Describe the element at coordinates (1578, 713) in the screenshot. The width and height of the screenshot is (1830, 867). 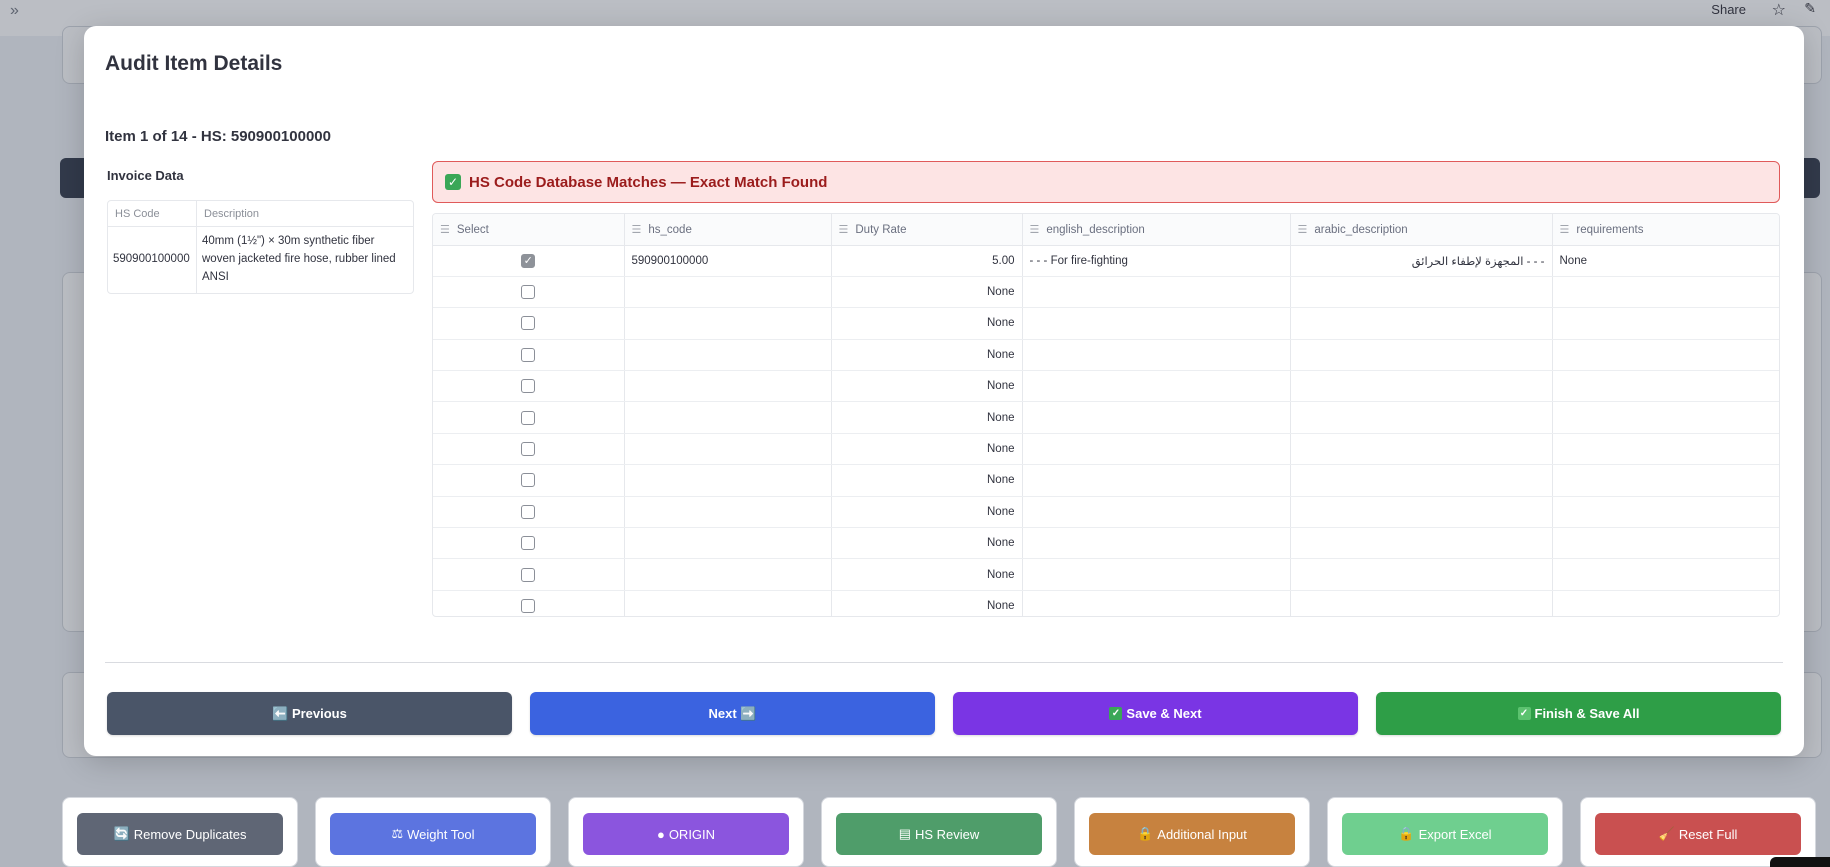
I see `finish-save-all-button: ✓ Finish & Save All` at that location.